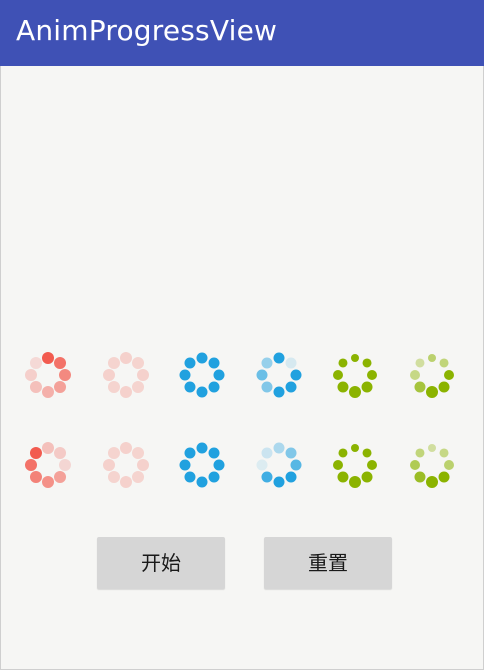 The height and width of the screenshot is (670, 484). What do you see at coordinates (328, 563) in the screenshot?
I see `reset-button: 重置` at bounding box center [328, 563].